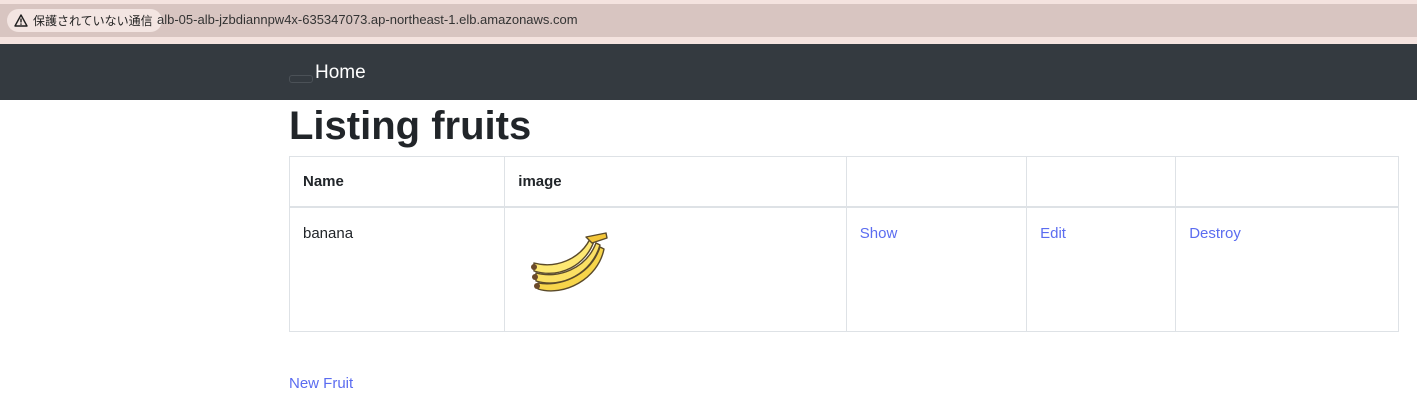 The width and height of the screenshot is (1417, 401). What do you see at coordinates (675, 269) in the screenshot?
I see `fruit-image-cell` at bounding box center [675, 269].